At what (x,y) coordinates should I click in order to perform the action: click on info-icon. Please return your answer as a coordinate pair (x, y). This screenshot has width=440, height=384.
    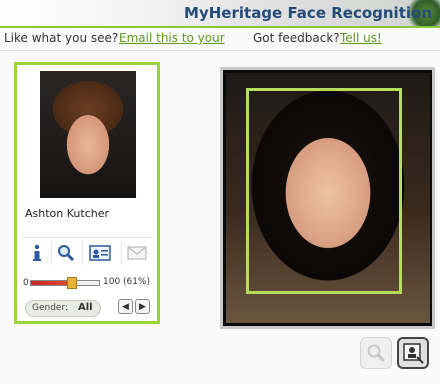
    Looking at the image, I should click on (37, 252).